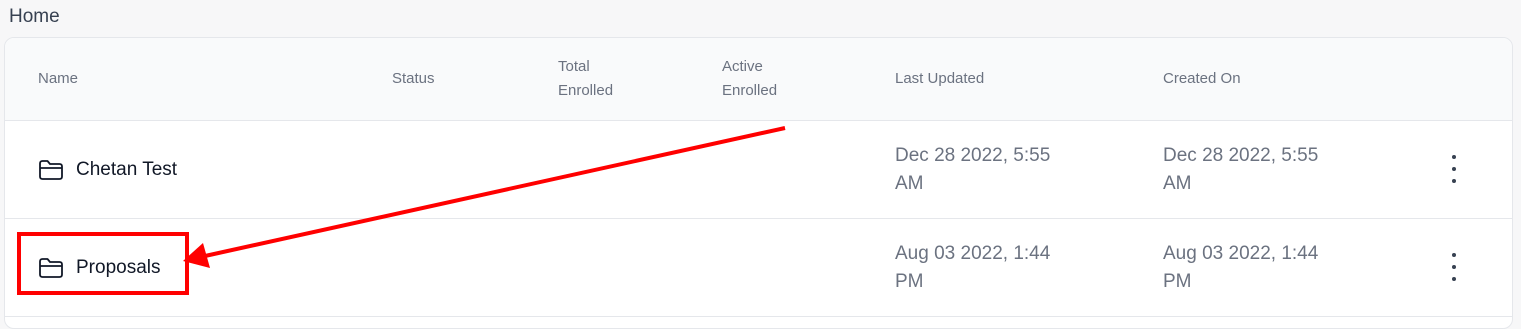 The width and height of the screenshot is (1521, 329). I want to click on created-on-cell: Aug 03 2022, 1:44 PM, so click(1263, 268).